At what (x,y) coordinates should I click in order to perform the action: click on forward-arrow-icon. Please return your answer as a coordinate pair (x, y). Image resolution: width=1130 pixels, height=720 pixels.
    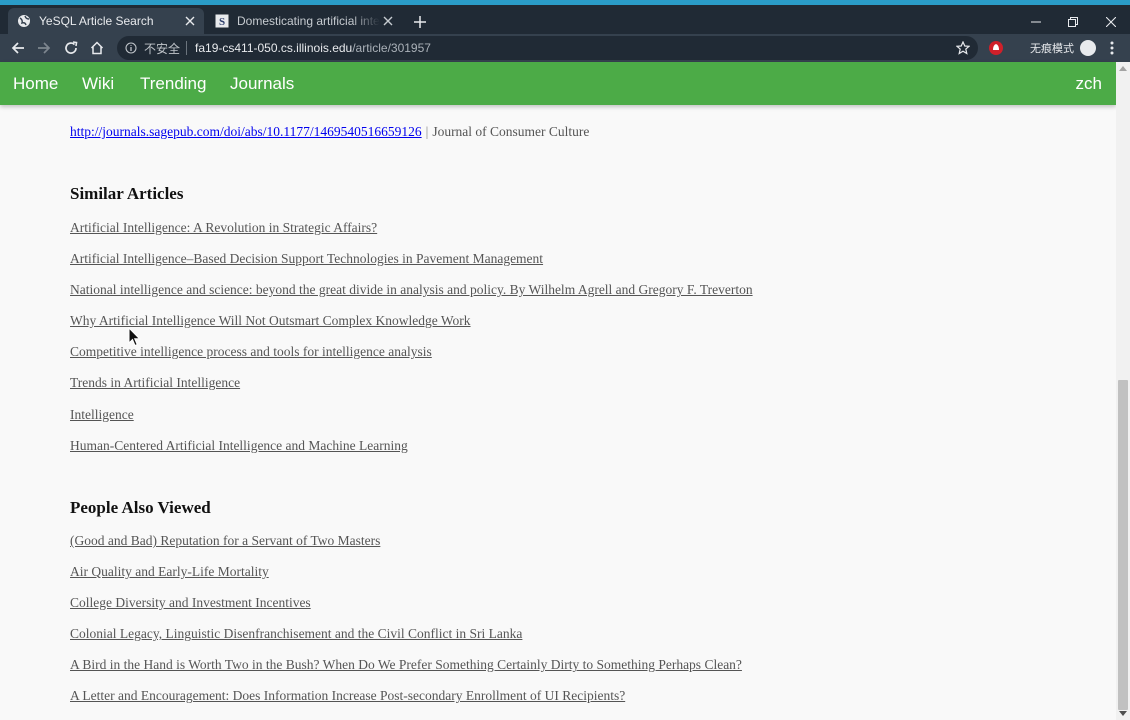
    Looking at the image, I should click on (44, 48).